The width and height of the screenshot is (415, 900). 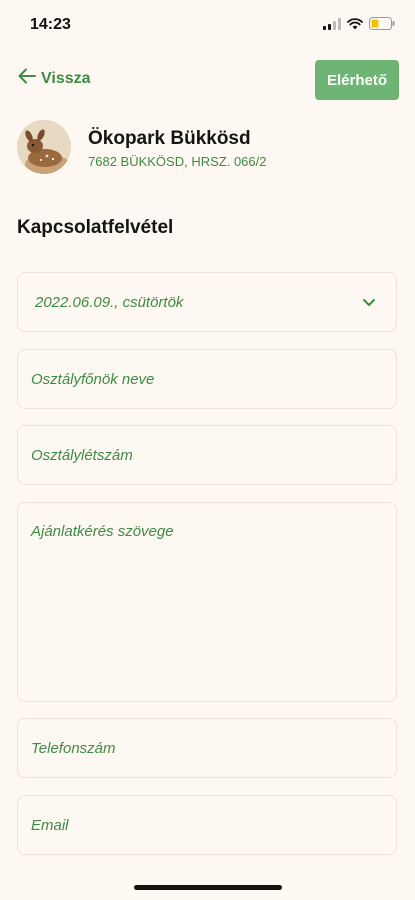 I want to click on date-select: 2022.06.09., csütörtök, so click(x=207, y=302).